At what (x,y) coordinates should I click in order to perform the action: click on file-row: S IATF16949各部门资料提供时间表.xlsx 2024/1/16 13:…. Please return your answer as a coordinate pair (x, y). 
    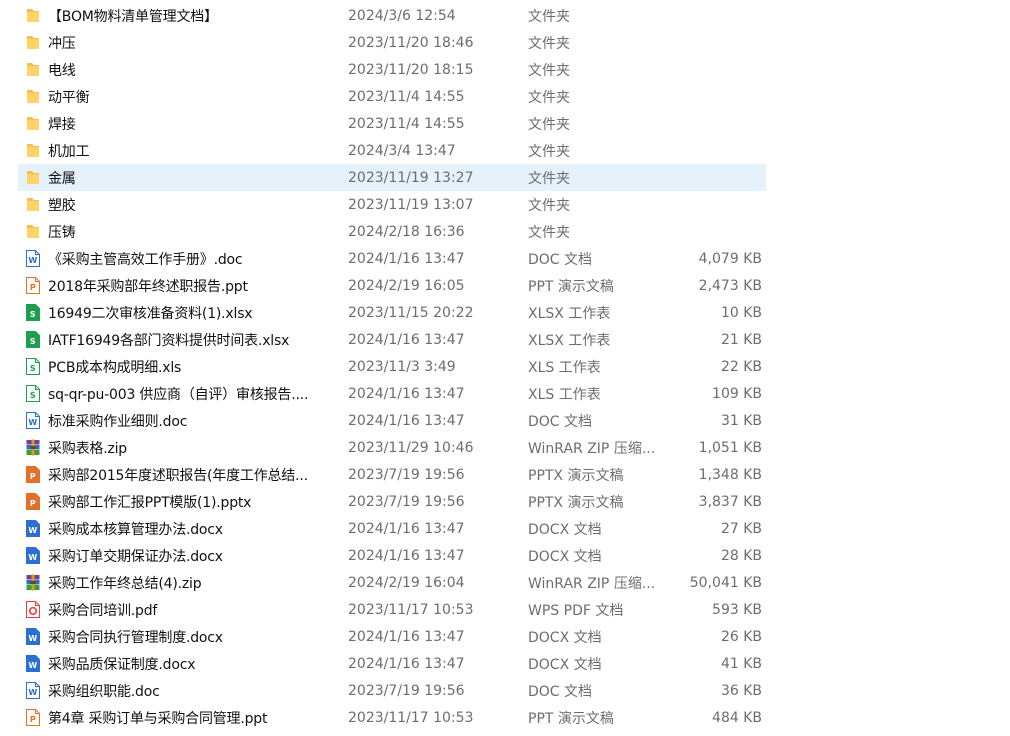
    Looking at the image, I should click on (505, 339).